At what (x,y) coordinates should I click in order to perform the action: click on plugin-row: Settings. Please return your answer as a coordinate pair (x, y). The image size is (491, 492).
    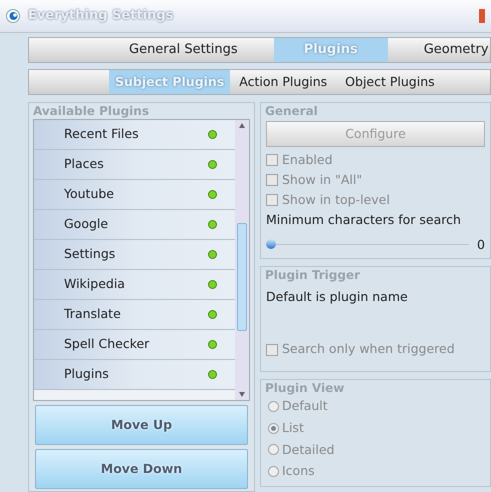
    Looking at the image, I should click on (134, 255).